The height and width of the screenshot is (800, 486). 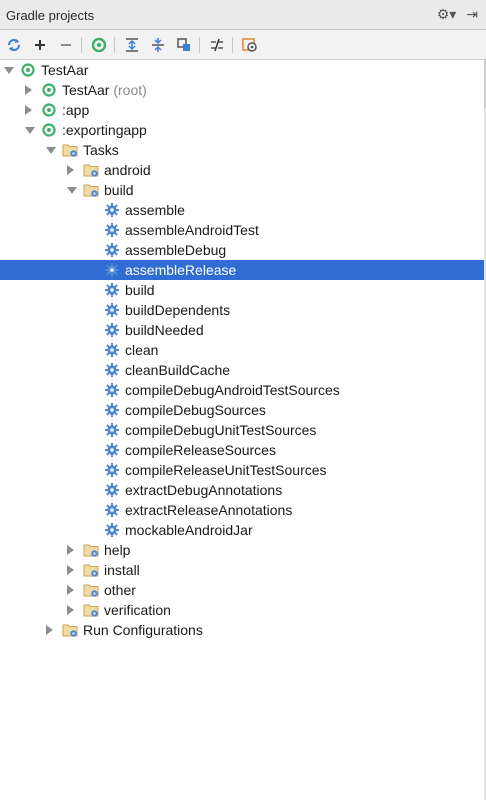 I want to click on tree-row: assembleAndroidTest, so click(x=242, y=230).